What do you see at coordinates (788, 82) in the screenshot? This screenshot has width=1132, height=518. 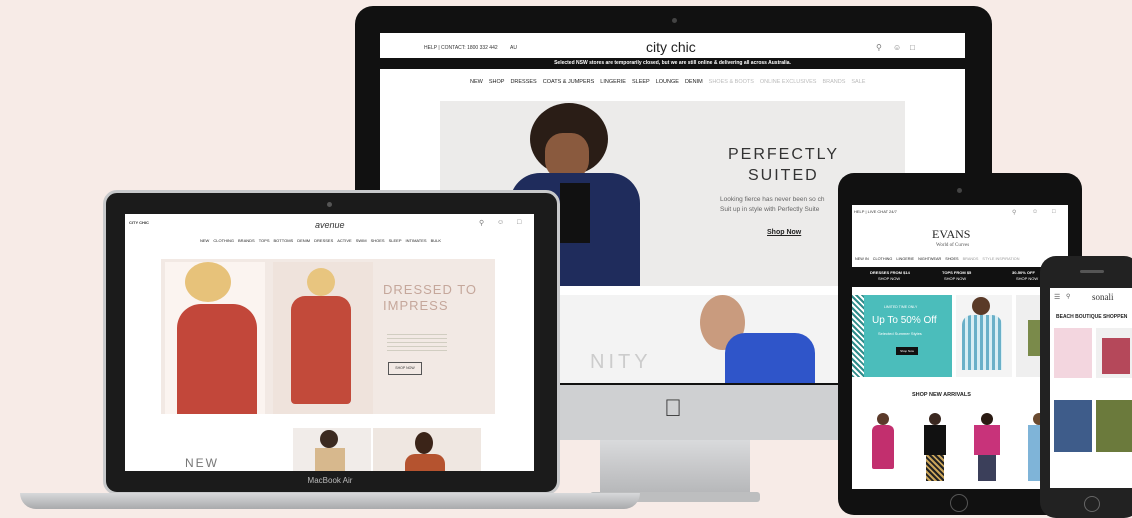 I see `nav-item-online-exclusives: ONLINE EXCLUSIVES` at bounding box center [788, 82].